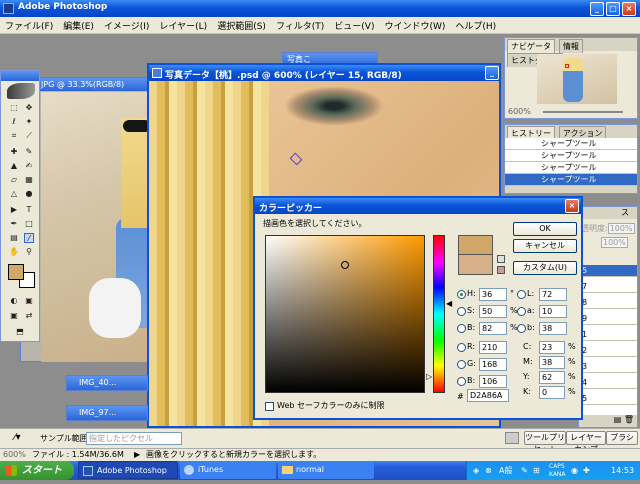 This screenshot has width=640, height=484. What do you see at coordinates (608, 351) in the screenshot?
I see `layer-row: 2` at bounding box center [608, 351].